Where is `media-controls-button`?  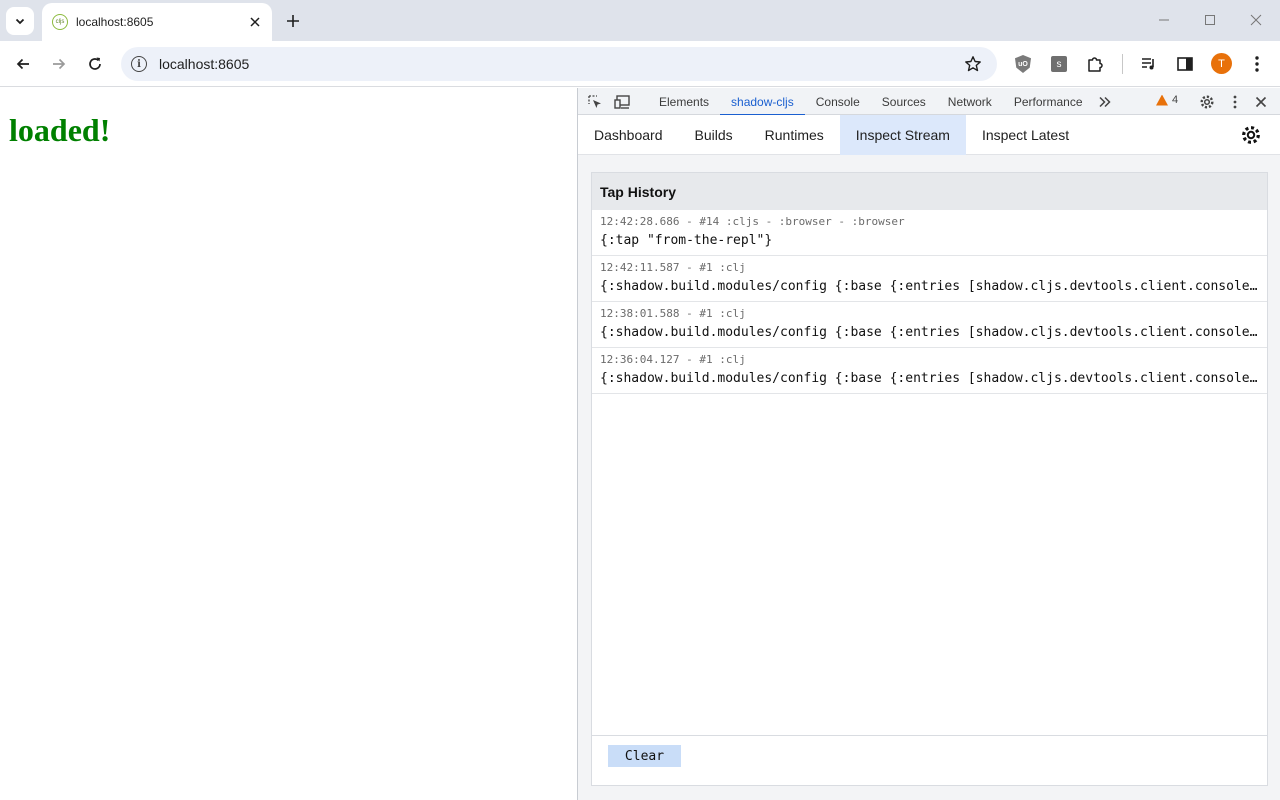 media-controls-button is located at coordinates (1149, 64).